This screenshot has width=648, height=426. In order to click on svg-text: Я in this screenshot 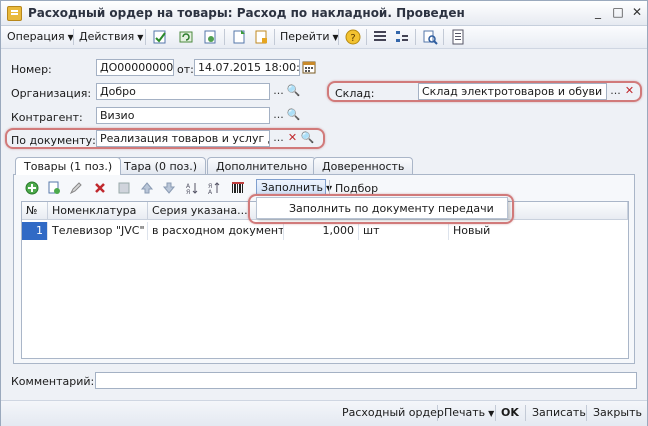, I will do `click(188, 192)`.